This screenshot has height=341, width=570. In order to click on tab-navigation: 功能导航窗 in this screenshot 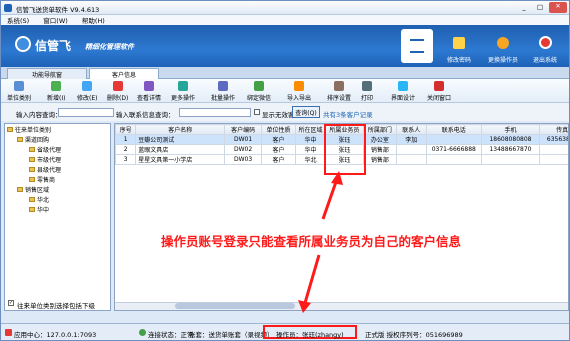, I will do `click(47, 73)`.